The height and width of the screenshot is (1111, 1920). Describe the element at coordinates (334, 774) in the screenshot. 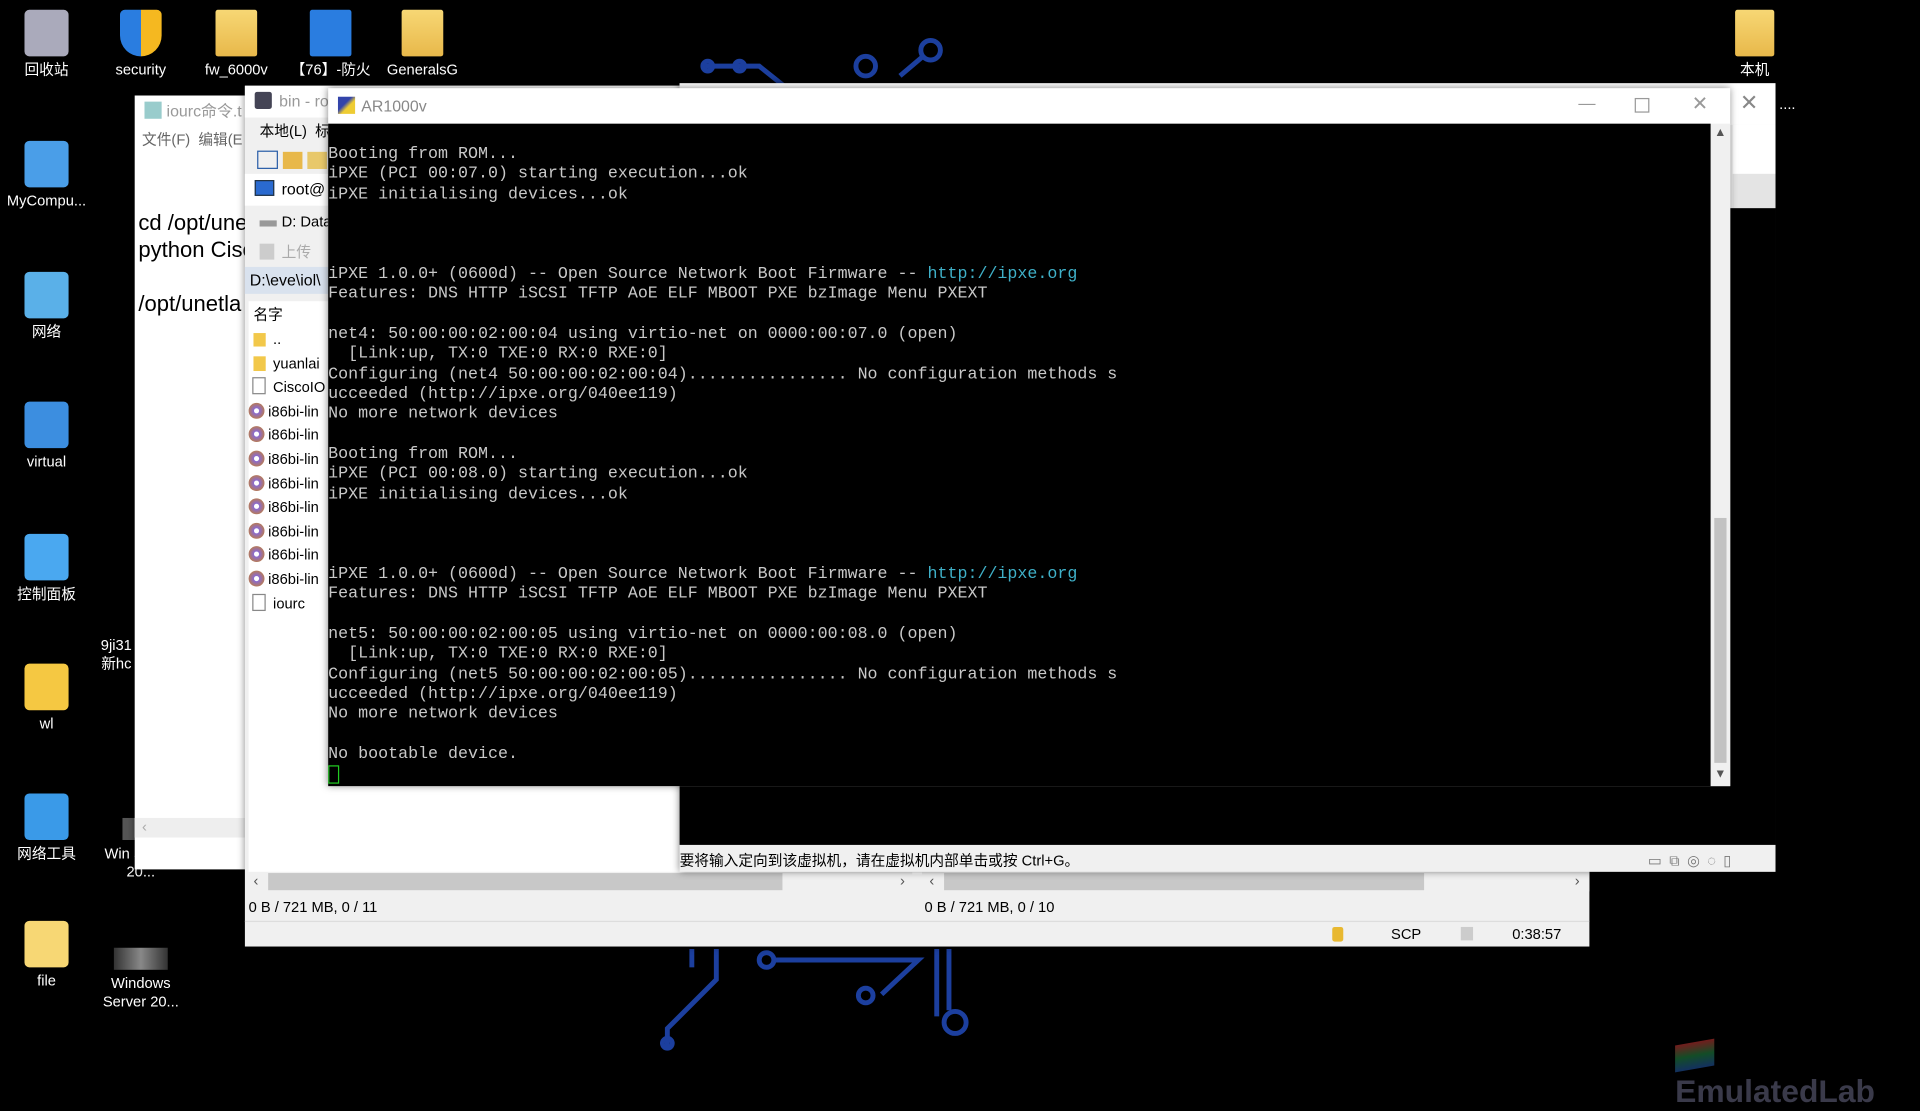

I see `terminal-cursor` at that location.